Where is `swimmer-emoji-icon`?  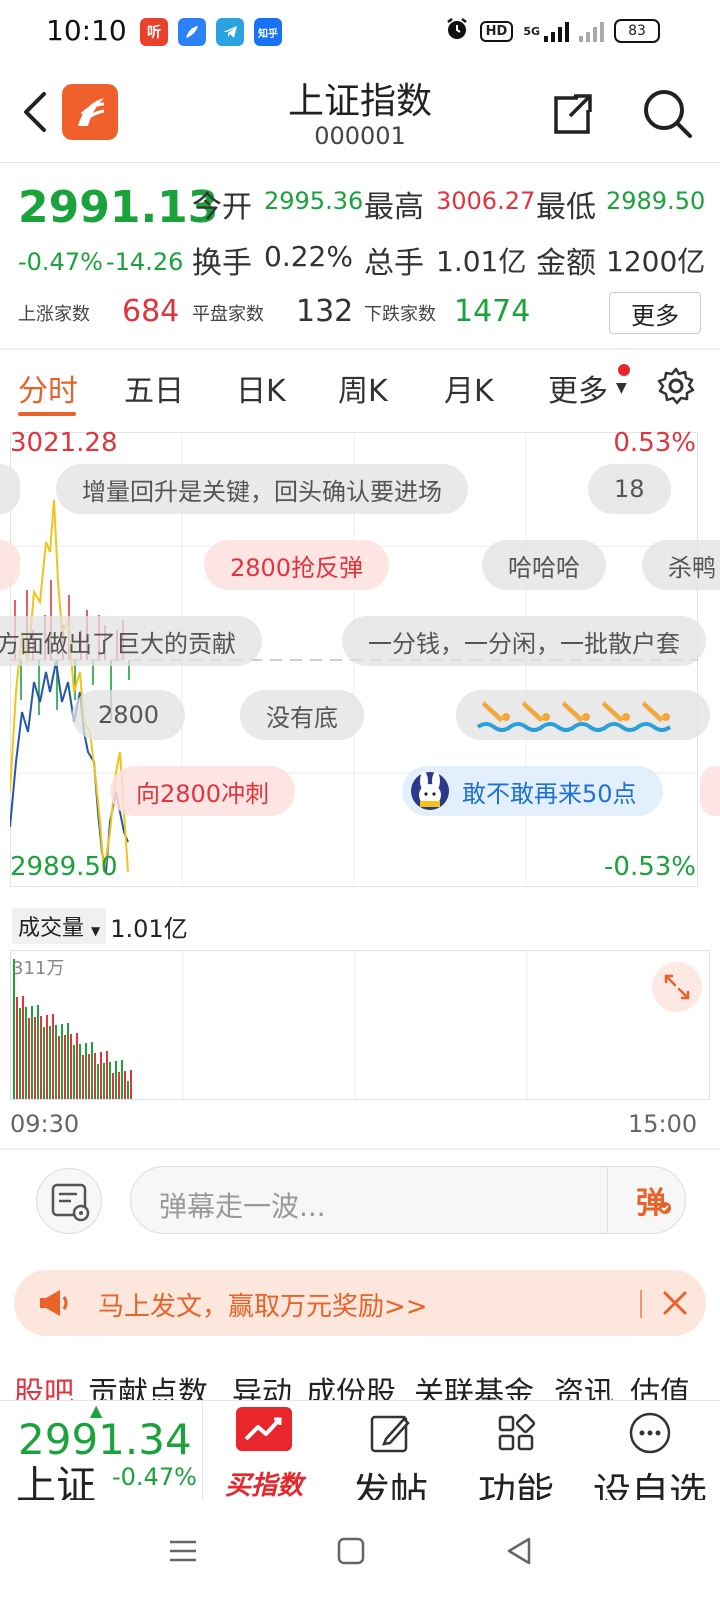 swimmer-emoji-icon is located at coordinates (574, 716).